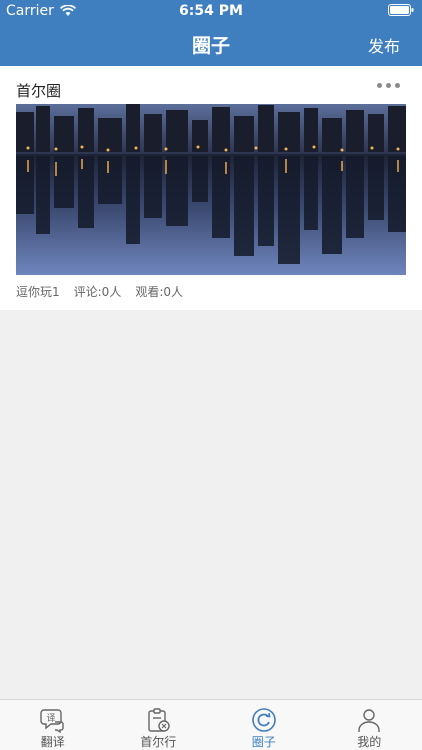 The width and height of the screenshot is (422, 750). I want to click on svg-text: 译, so click(50, 718).